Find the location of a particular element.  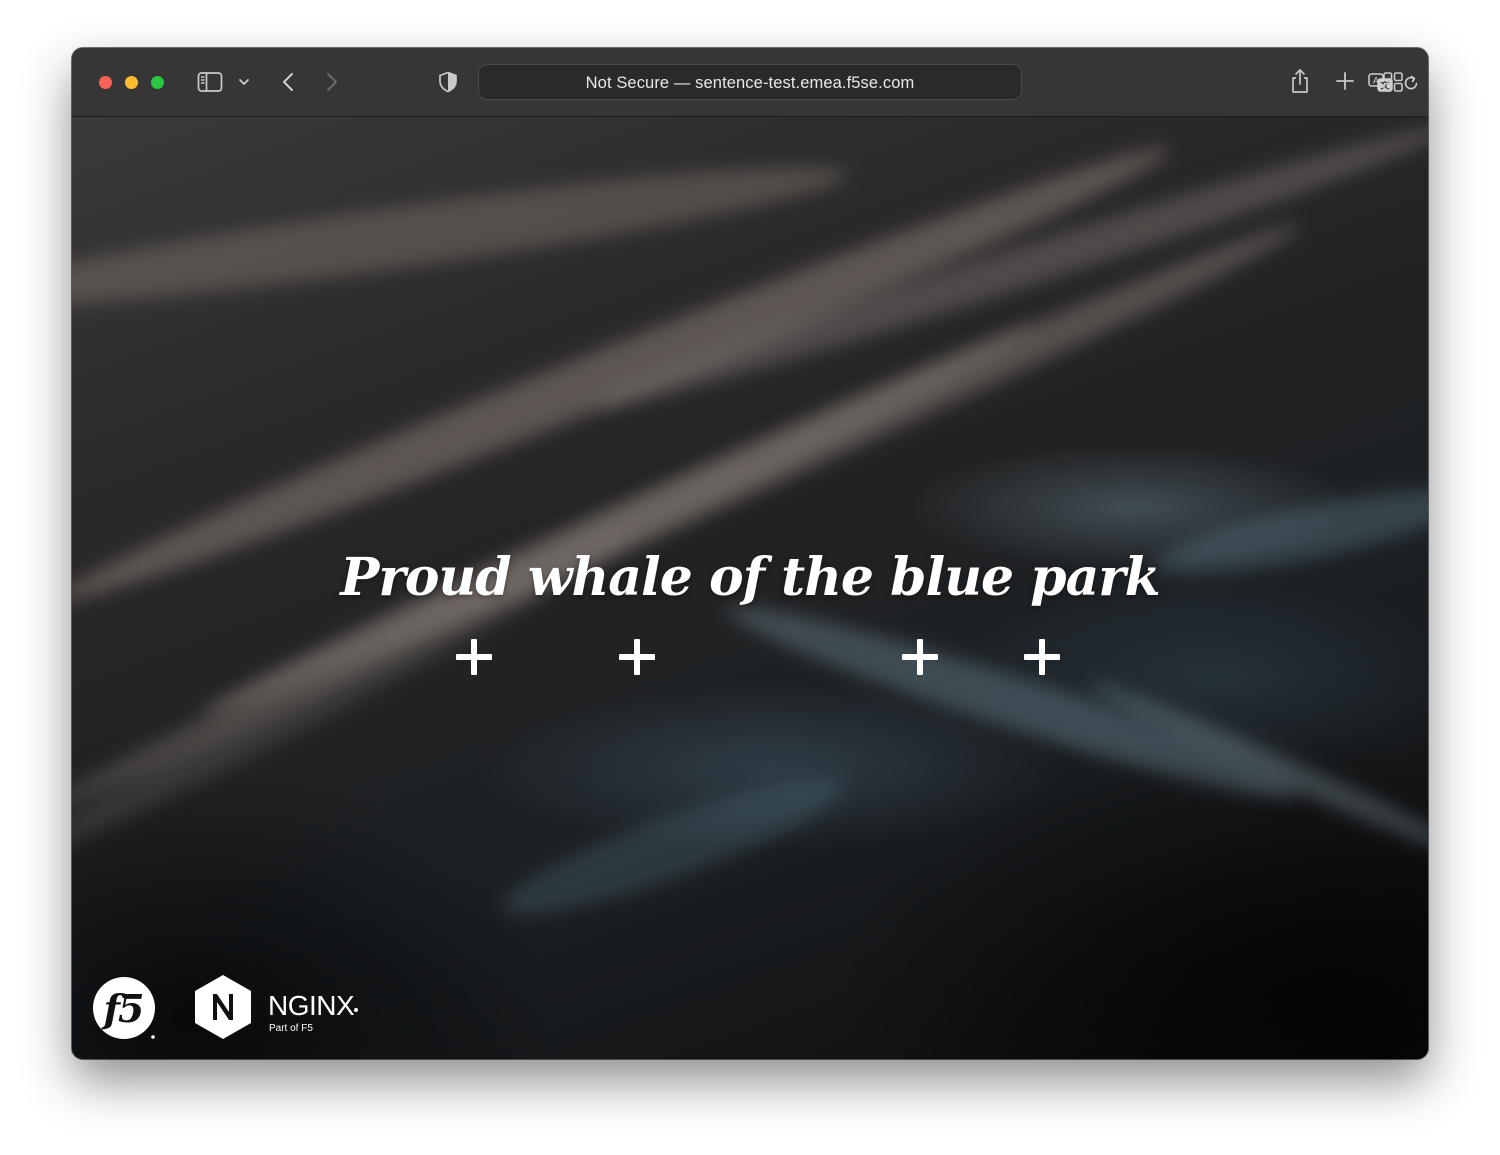

nginx-registered-dot is located at coordinates (356, 1010).